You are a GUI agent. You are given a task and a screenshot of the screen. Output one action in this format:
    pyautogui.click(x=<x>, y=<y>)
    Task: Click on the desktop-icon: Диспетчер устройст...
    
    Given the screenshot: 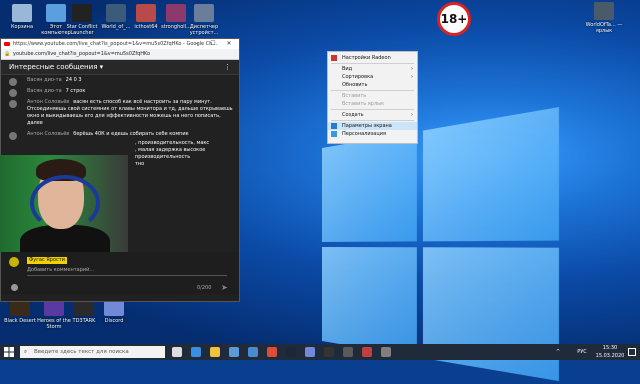 What is the action you would take?
    pyautogui.click(x=204, y=20)
    